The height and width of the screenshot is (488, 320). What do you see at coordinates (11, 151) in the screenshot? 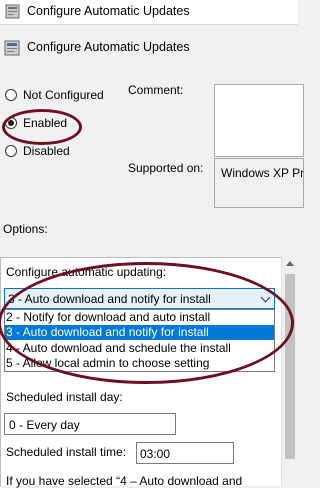
I see `disabled-radio` at bounding box center [11, 151].